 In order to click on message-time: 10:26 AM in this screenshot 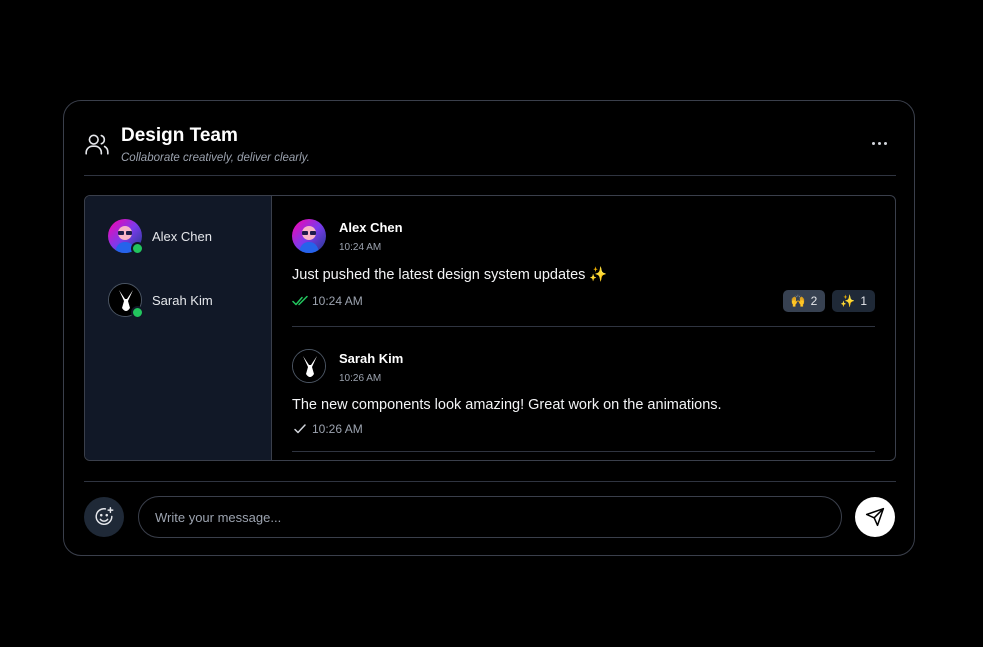, I will do `click(360, 378)`.